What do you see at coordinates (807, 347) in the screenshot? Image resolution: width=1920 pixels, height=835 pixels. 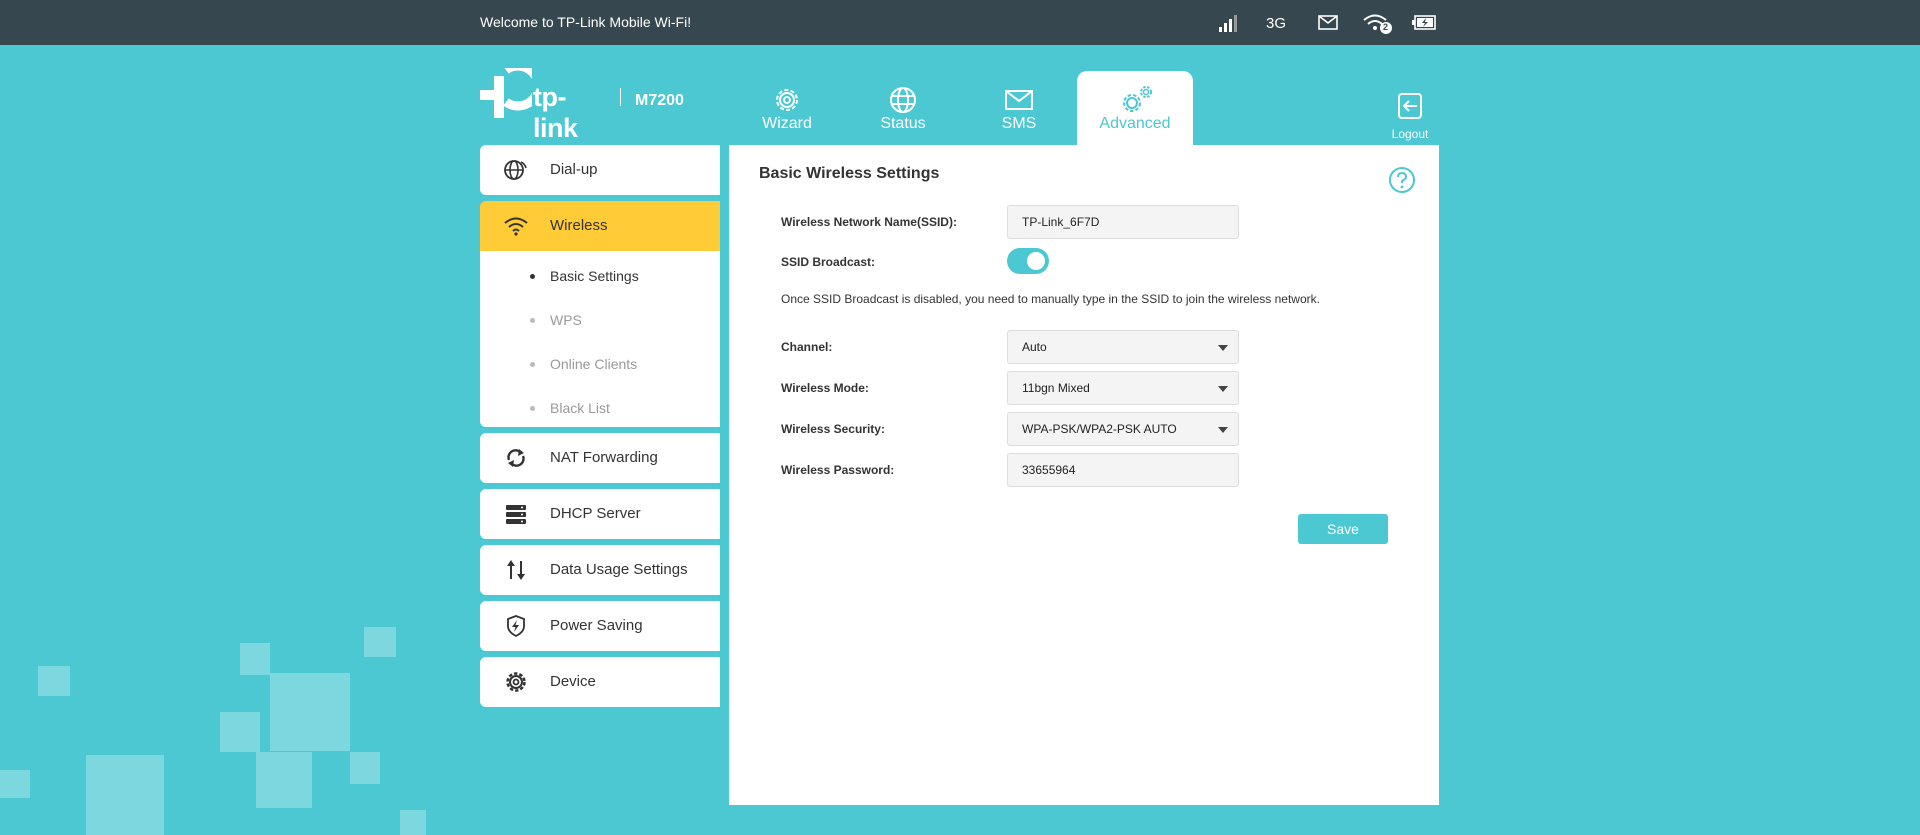 I see `channel-label: Channel:` at bounding box center [807, 347].